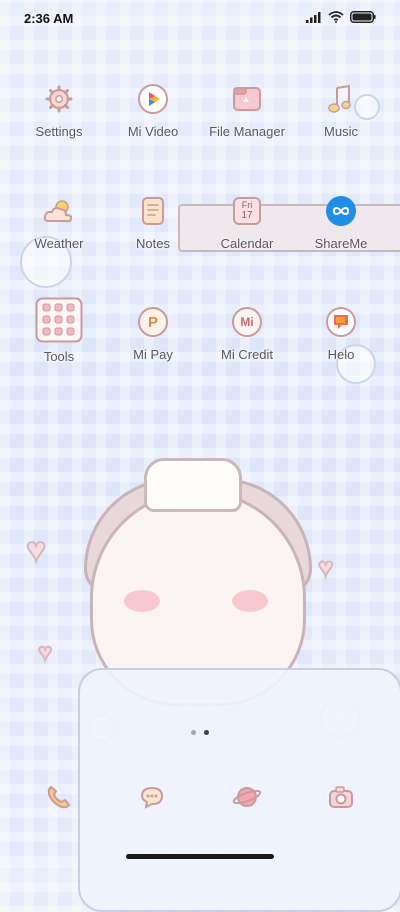 The height and width of the screenshot is (912, 400). I want to click on mi-credit-icon: Mi, so click(247, 322).